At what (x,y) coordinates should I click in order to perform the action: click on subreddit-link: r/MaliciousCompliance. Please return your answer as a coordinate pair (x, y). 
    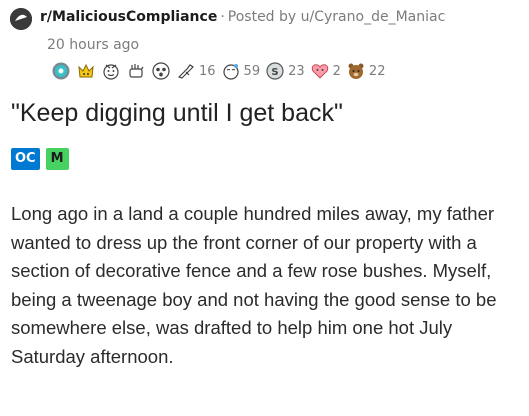
    Looking at the image, I should click on (128, 17).